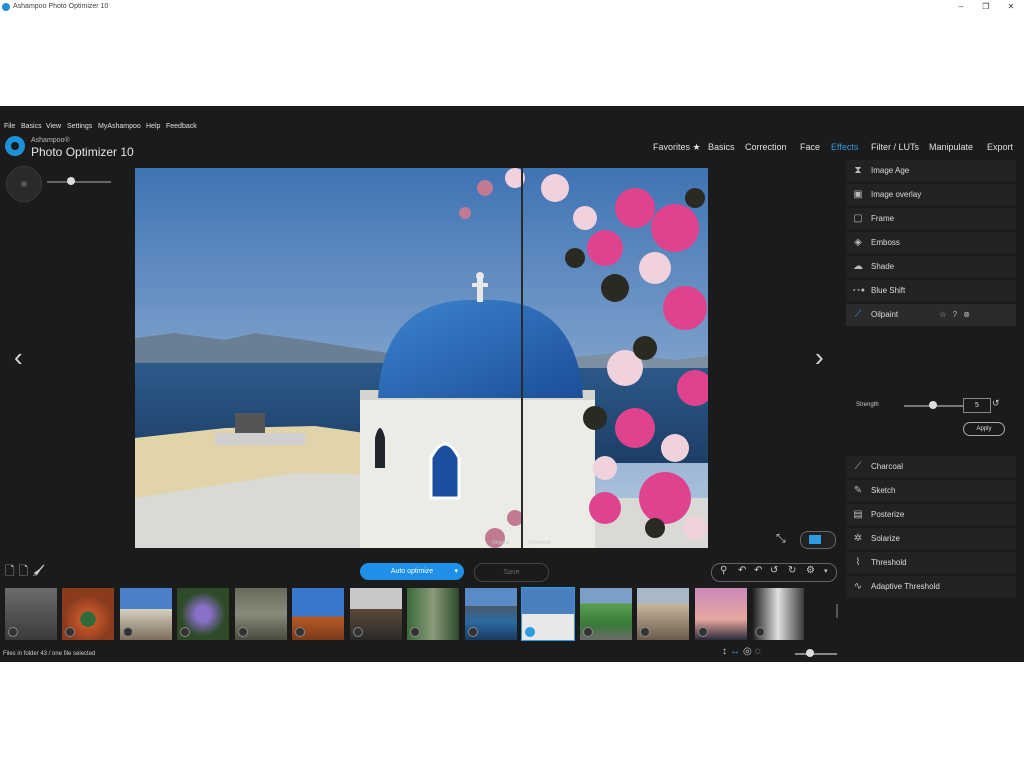  Describe the element at coordinates (996, 403) in the screenshot. I see `reset-icon: ↺` at that location.